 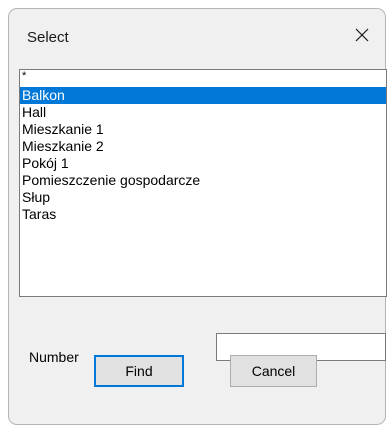 What do you see at coordinates (203, 197) in the screenshot?
I see `list-item-slup: Słup` at bounding box center [203, 197].